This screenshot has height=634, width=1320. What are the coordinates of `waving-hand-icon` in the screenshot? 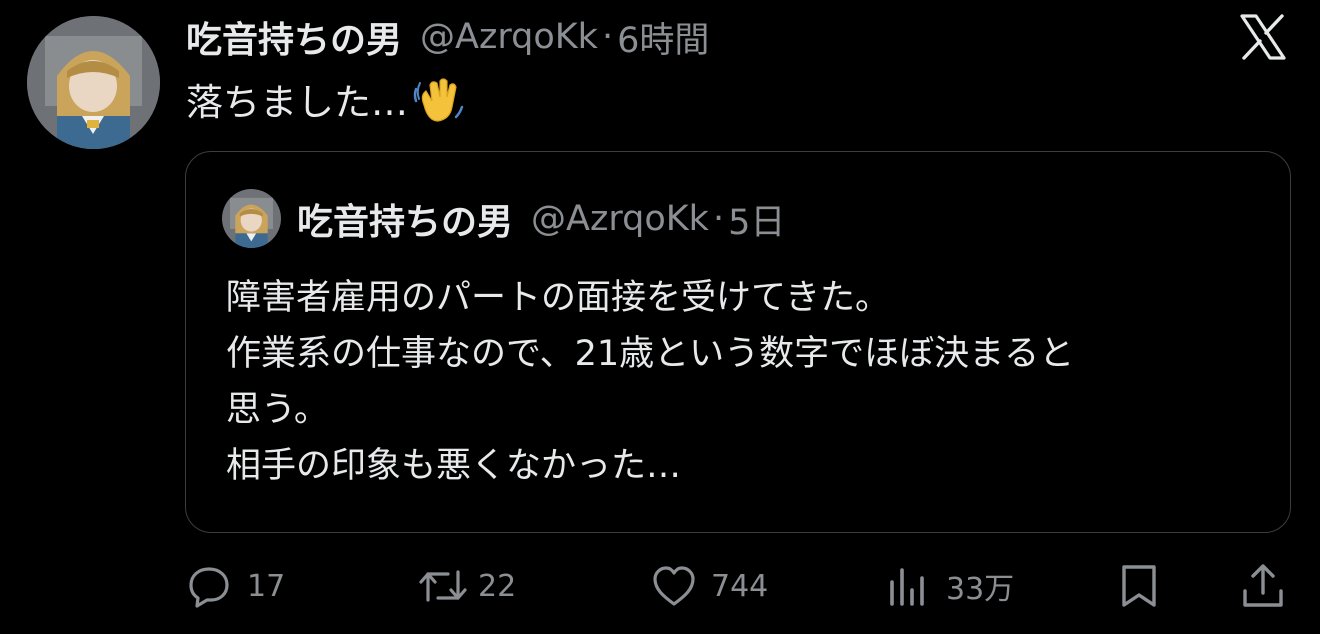 It's located at (438, 99).